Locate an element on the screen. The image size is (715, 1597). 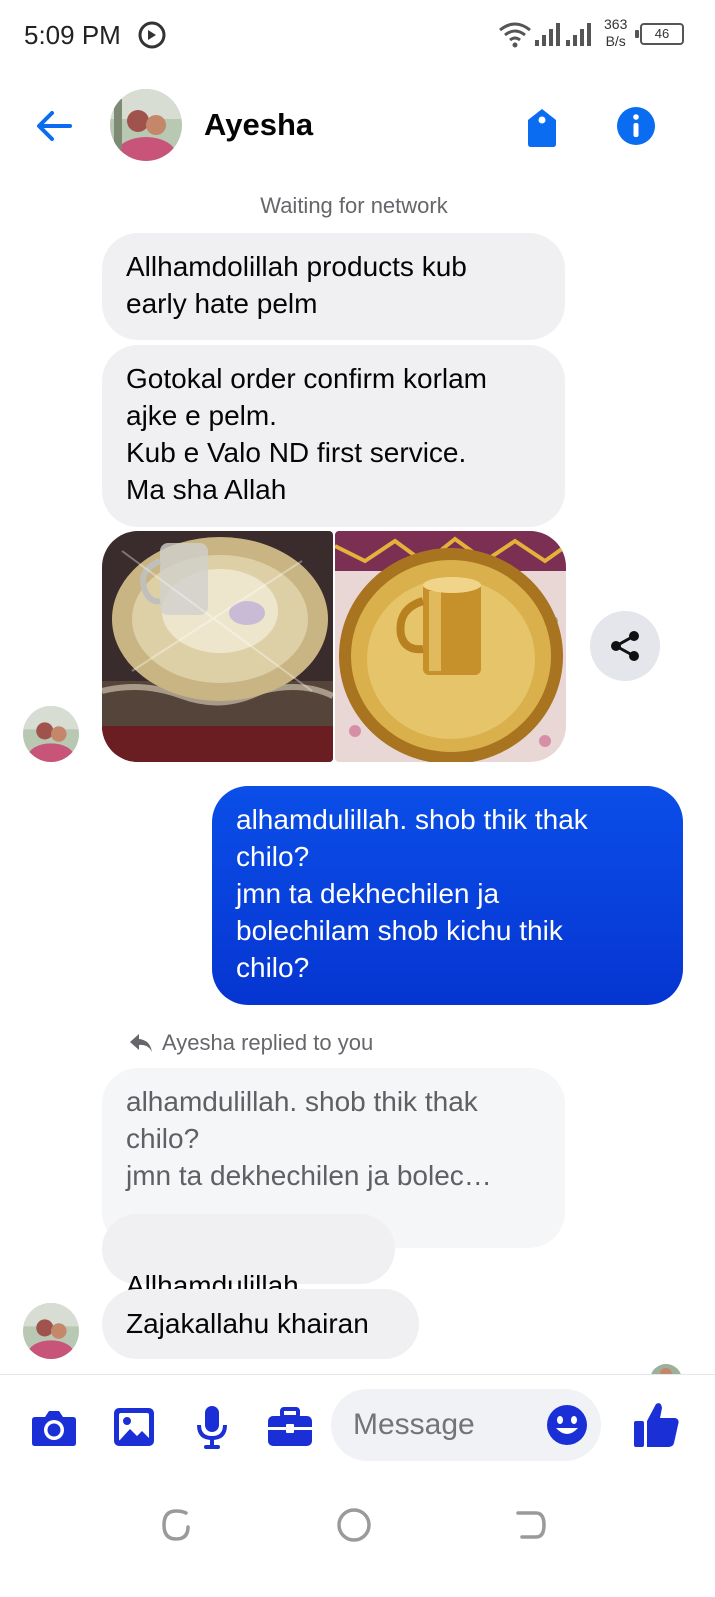
tag-icon is located at coordinates (542, 128).